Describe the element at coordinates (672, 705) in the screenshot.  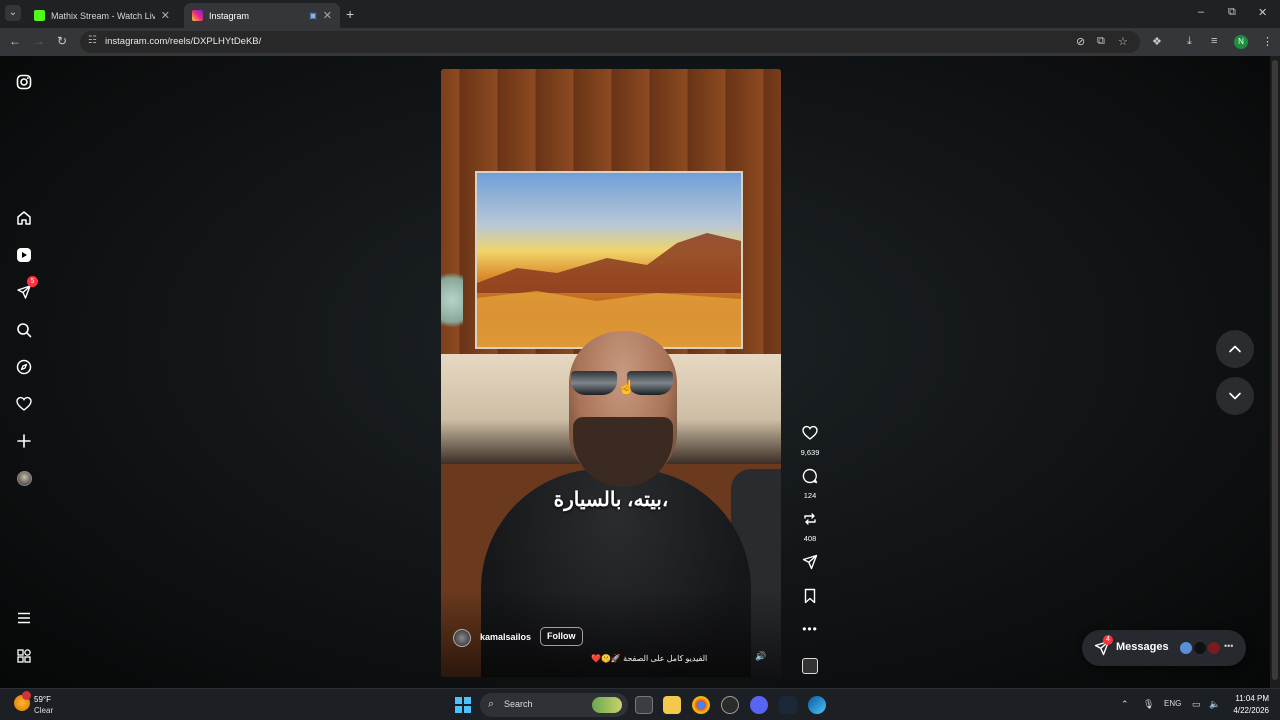
I see `file-explorer-icon` at that location.